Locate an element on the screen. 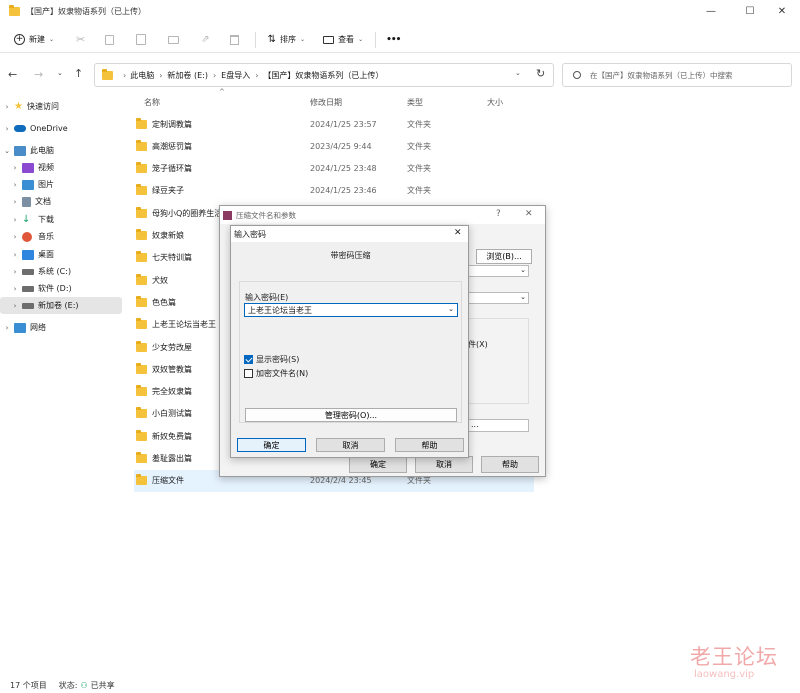 The height and width of the screenshot is (693, 800). password-field-label: 输入密码(E) is located at coordinates (267, 297).